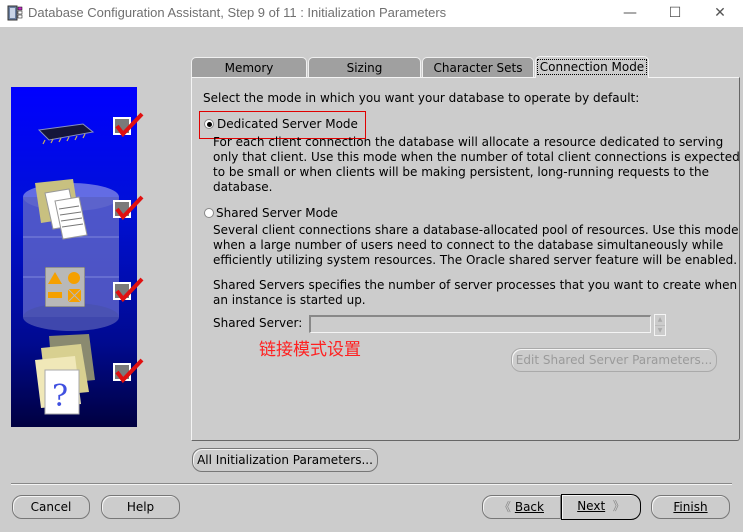 The height and width of the screenshot is (532, 743). I want to click on tab-memory-label: Memory, so click(249, 68).